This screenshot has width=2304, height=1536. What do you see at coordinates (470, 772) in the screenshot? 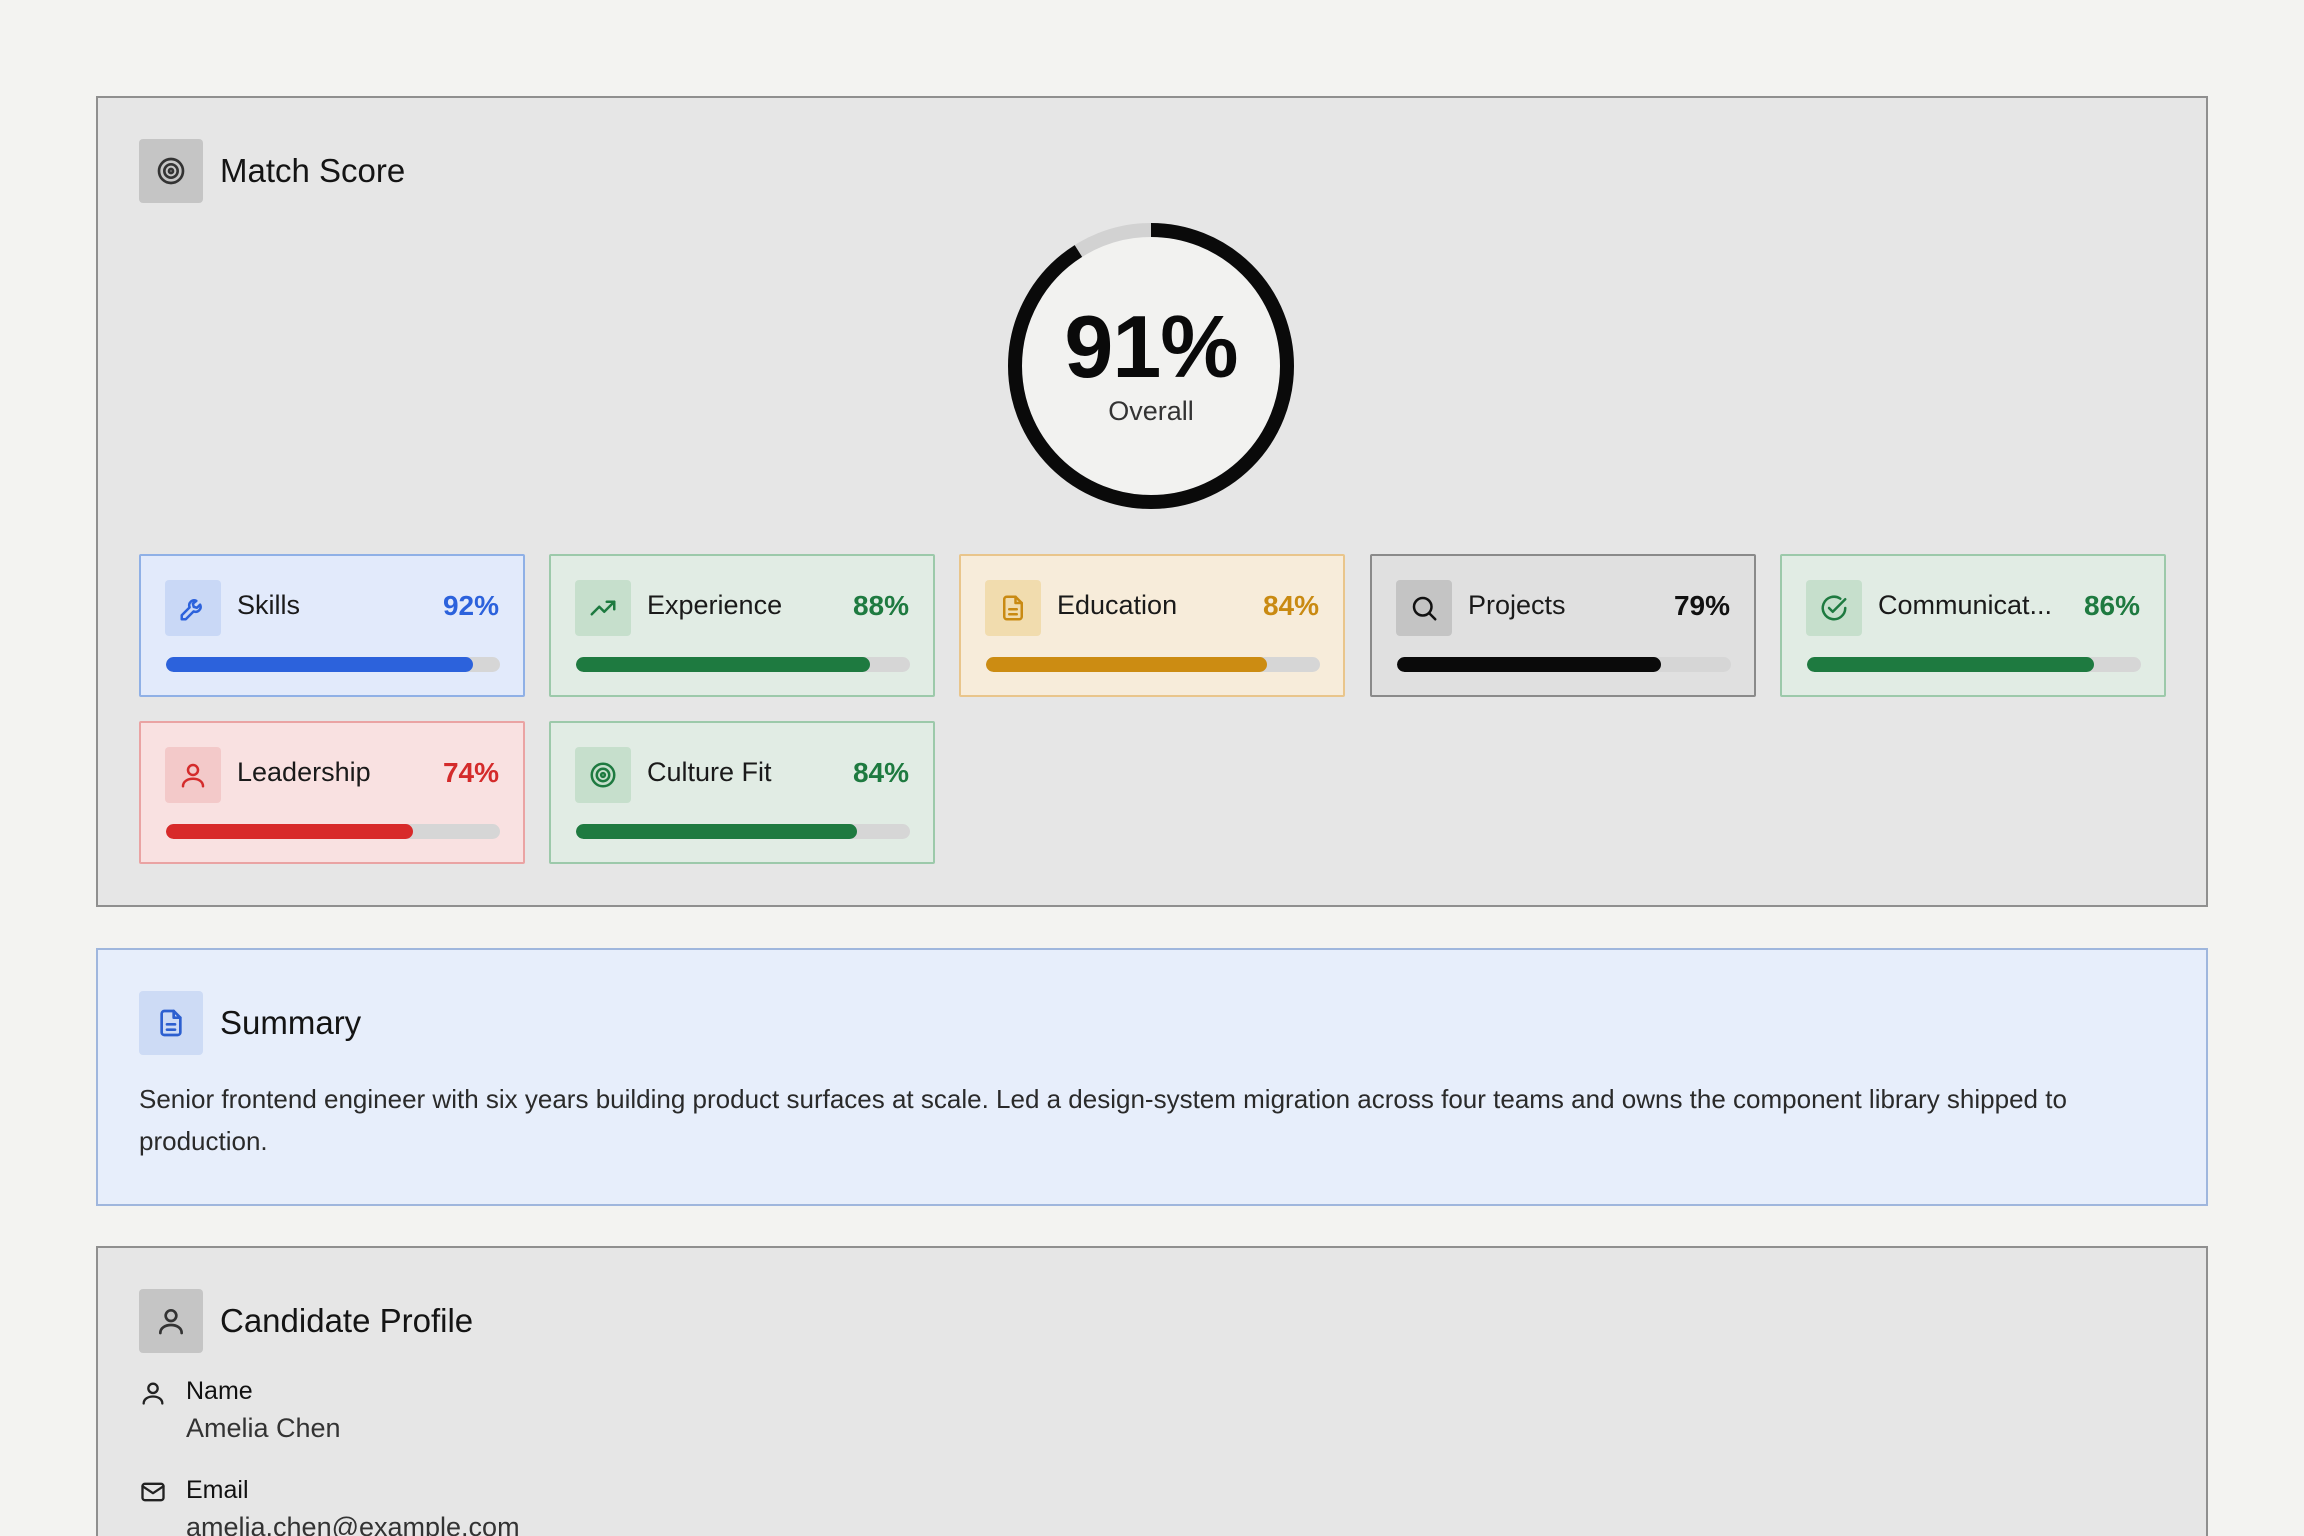
I see `metric-value: 74%` at bounding box center [470, 772].